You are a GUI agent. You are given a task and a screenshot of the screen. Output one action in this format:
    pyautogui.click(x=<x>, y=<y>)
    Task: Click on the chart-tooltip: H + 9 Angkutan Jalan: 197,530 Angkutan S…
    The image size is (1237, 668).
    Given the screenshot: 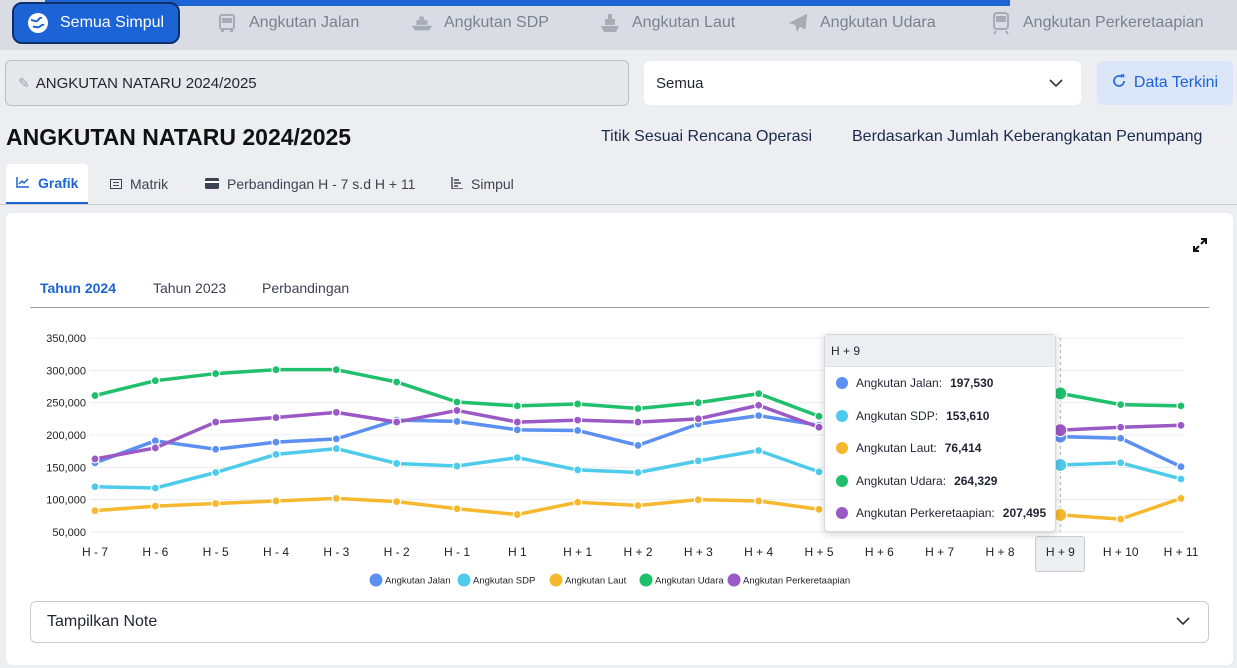 What is the action you would take?
    pyautogui.click(x=940, y=433)
    